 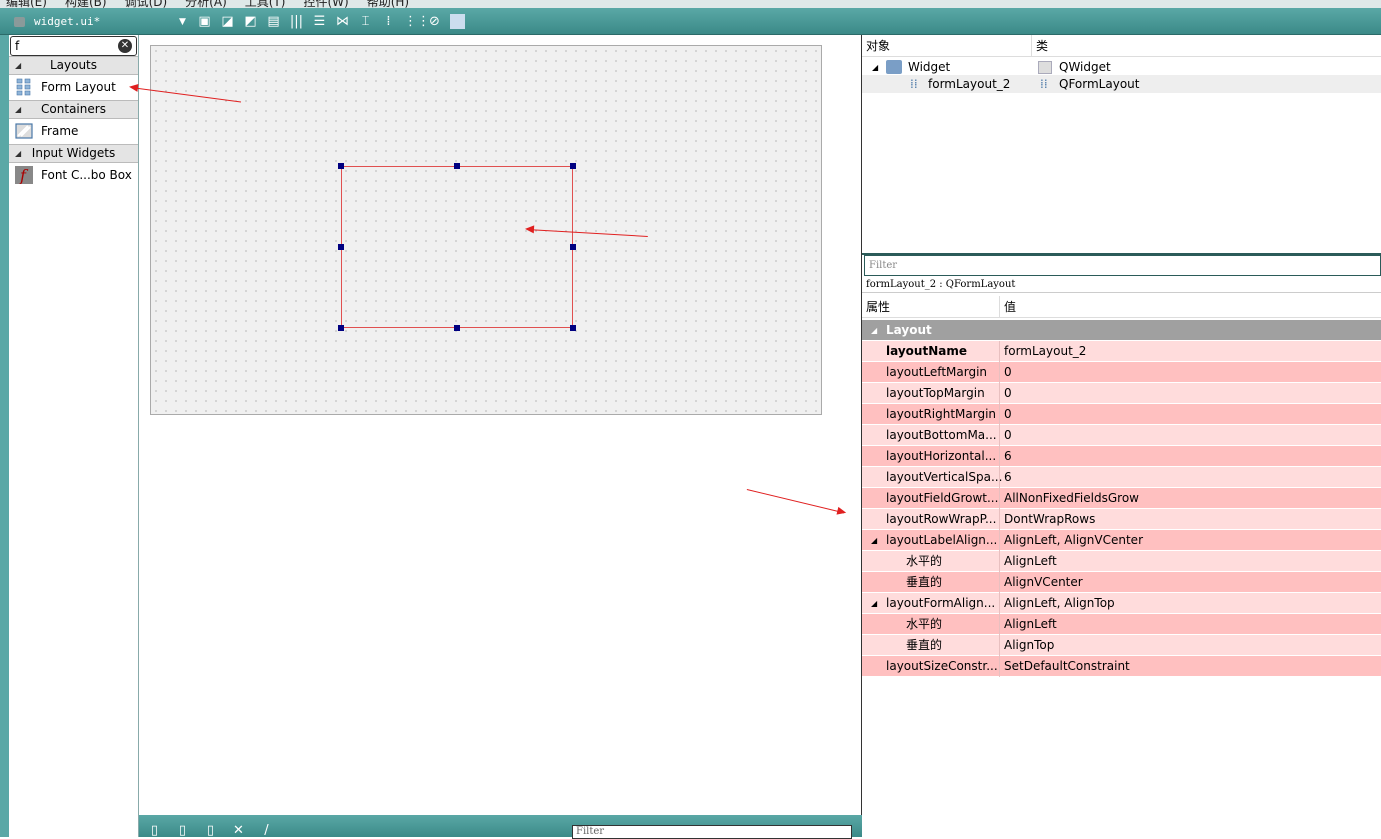 I want to click on action-editor-toolbar: ▯ ▯ ▯ ✕ / Filter, so click(x=500, y=827).